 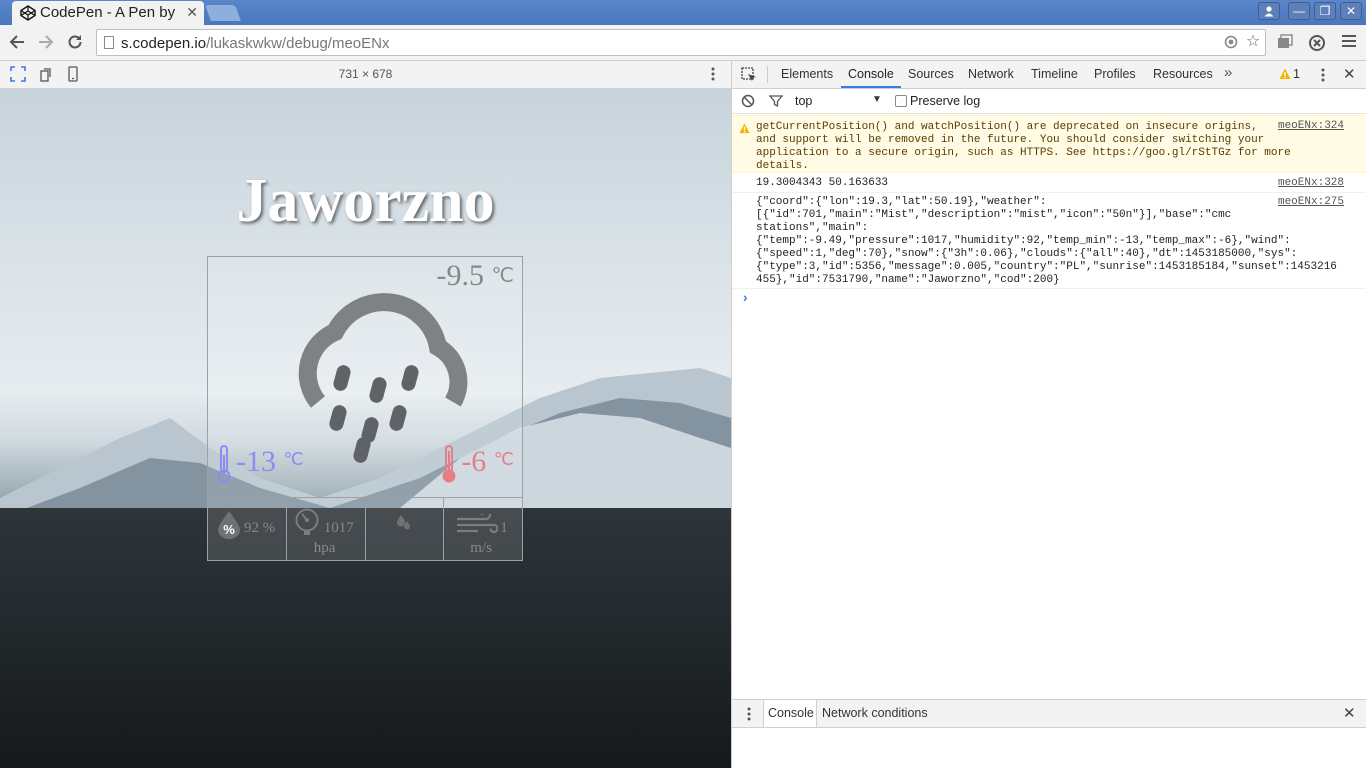 What do you see at coordinates (1311, 126) in the screenshot?
I see `console-source-link: meoENx:324` at bounding box center [1311, 126].